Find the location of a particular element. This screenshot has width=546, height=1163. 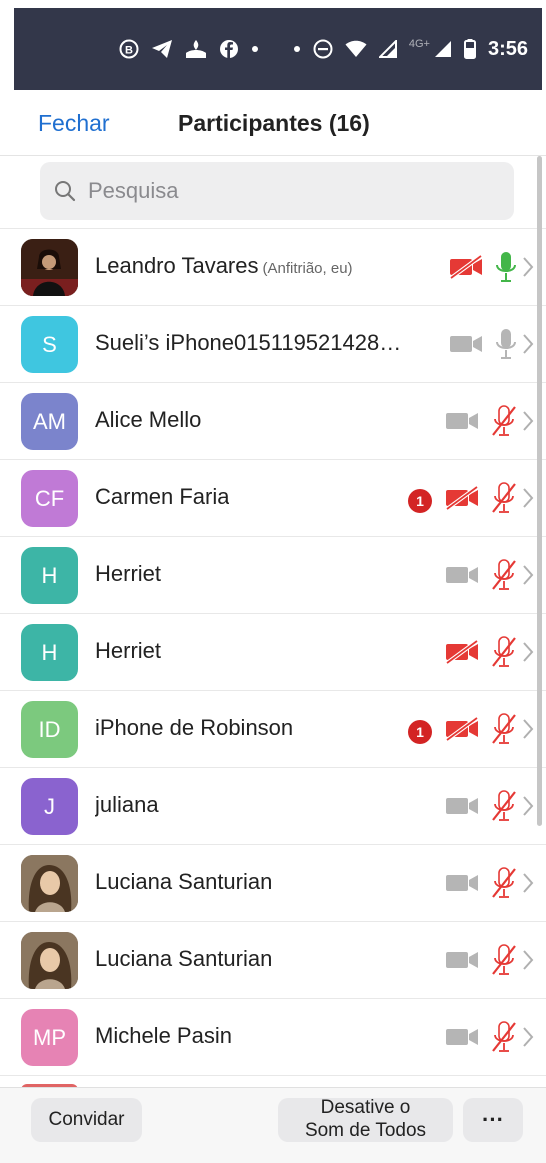

avatar-initials: CF is located at coordinates (49, 498).